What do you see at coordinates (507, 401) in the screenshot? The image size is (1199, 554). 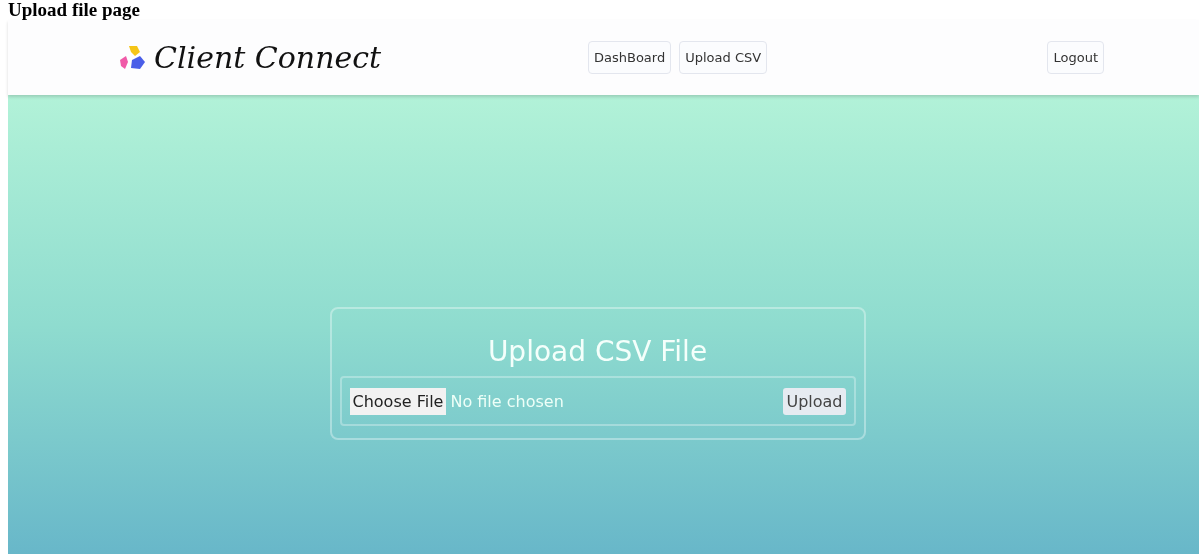 I see `file-status: No file chosen` at bounding box center [507, 401].